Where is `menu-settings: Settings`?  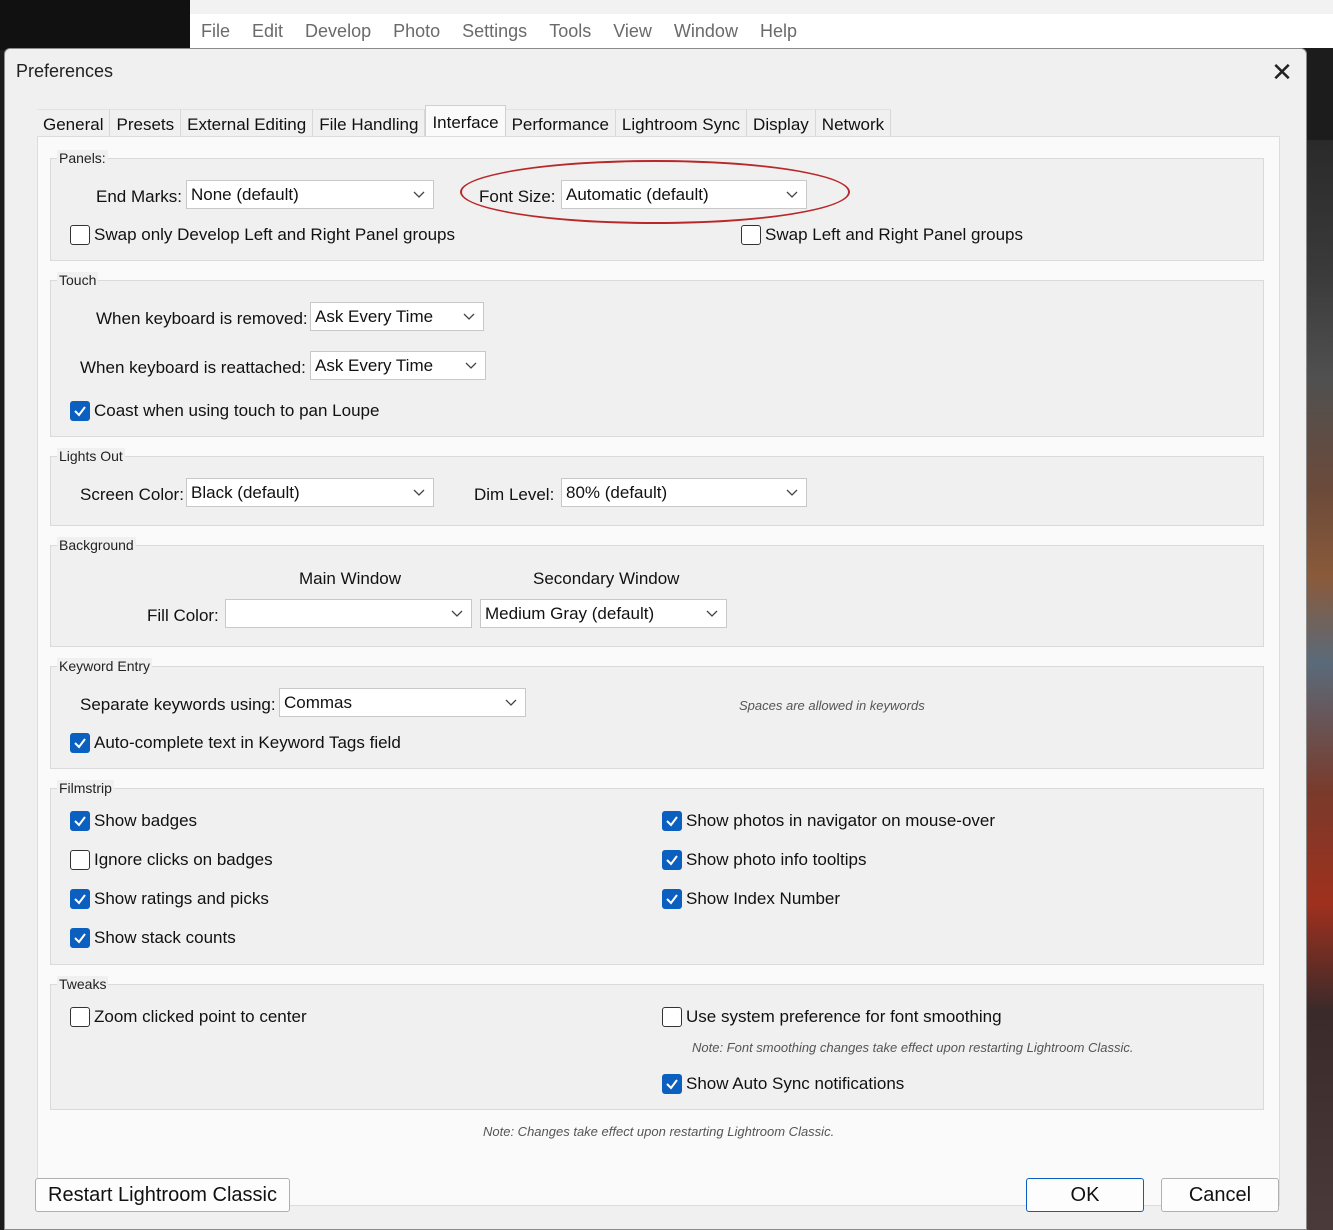
menu-settings: Settings is located at coordinates (494, 31).